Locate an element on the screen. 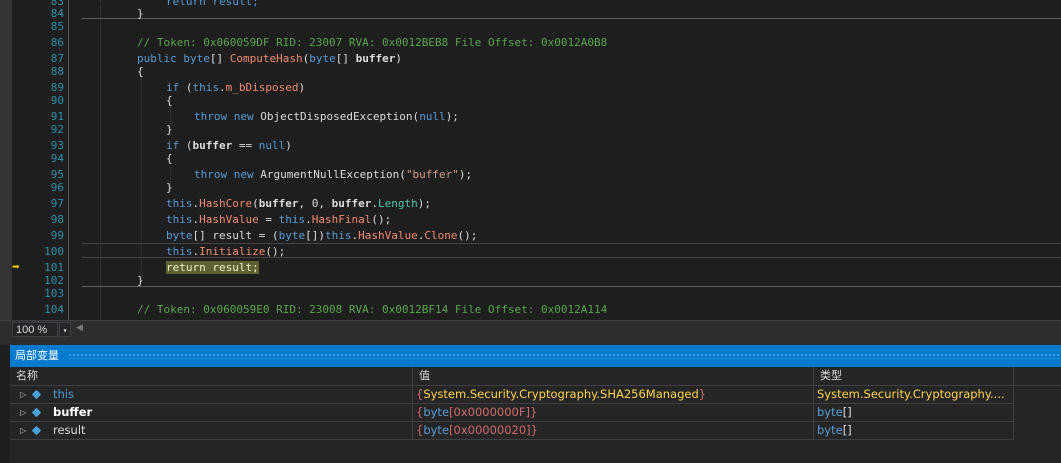  line-number: 96 is located at coordinates (57, 187).